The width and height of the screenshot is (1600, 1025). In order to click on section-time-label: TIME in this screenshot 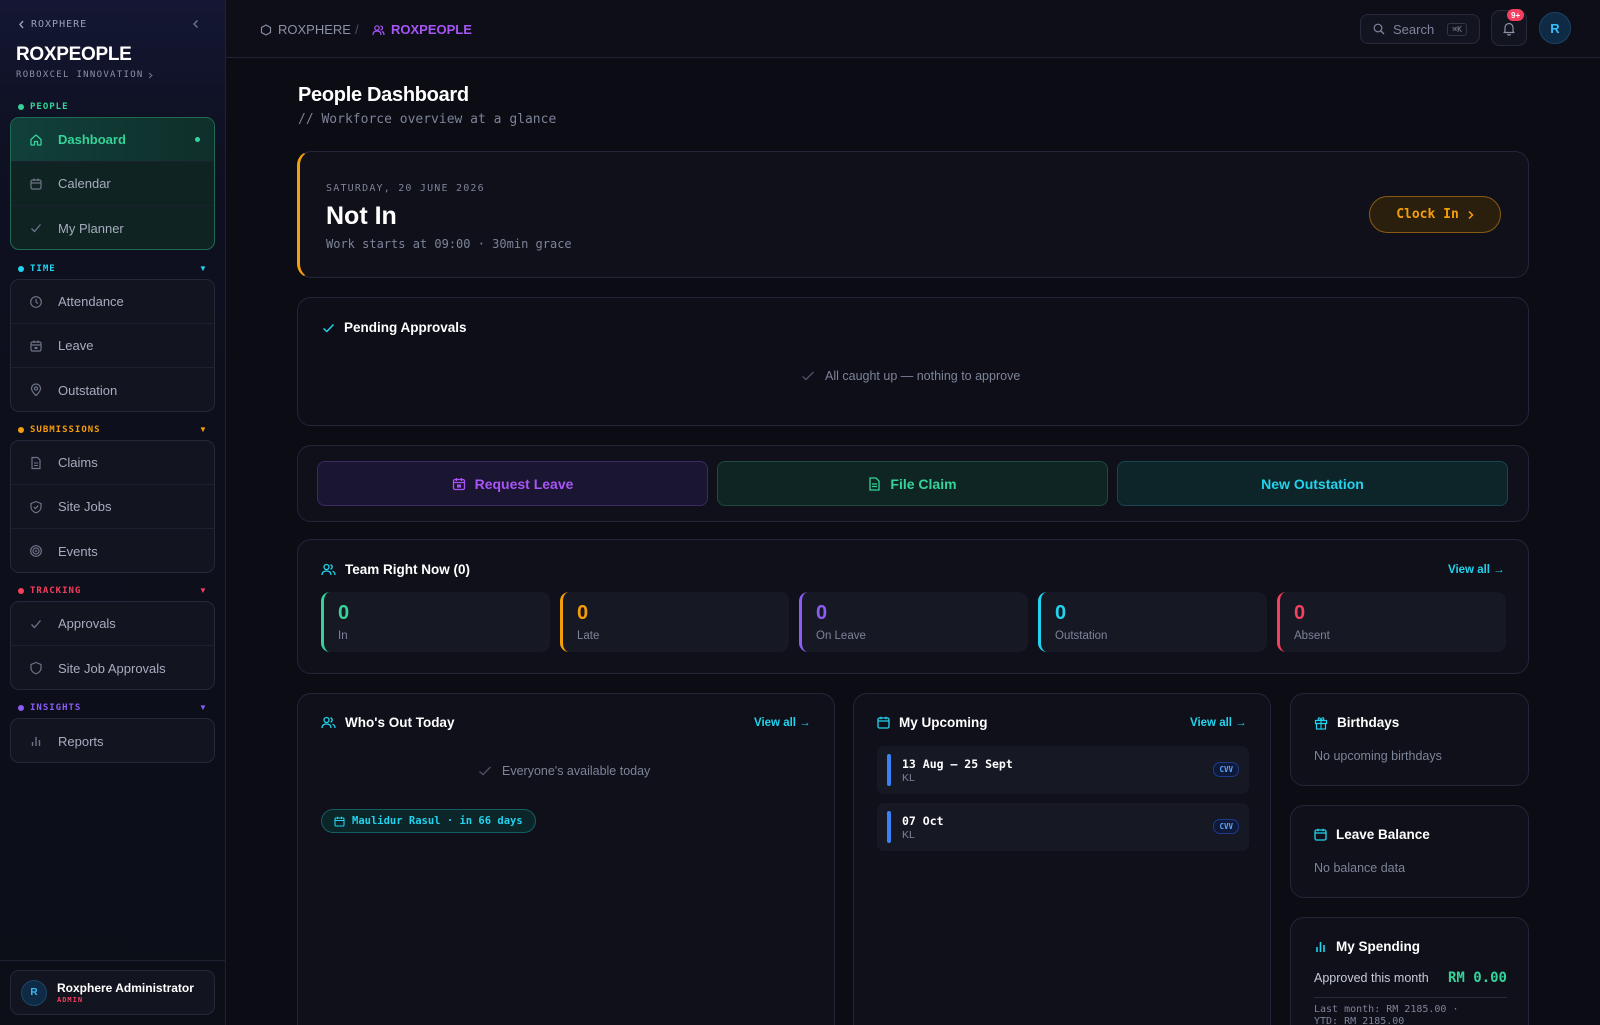, I will do `click(43, 269)`.